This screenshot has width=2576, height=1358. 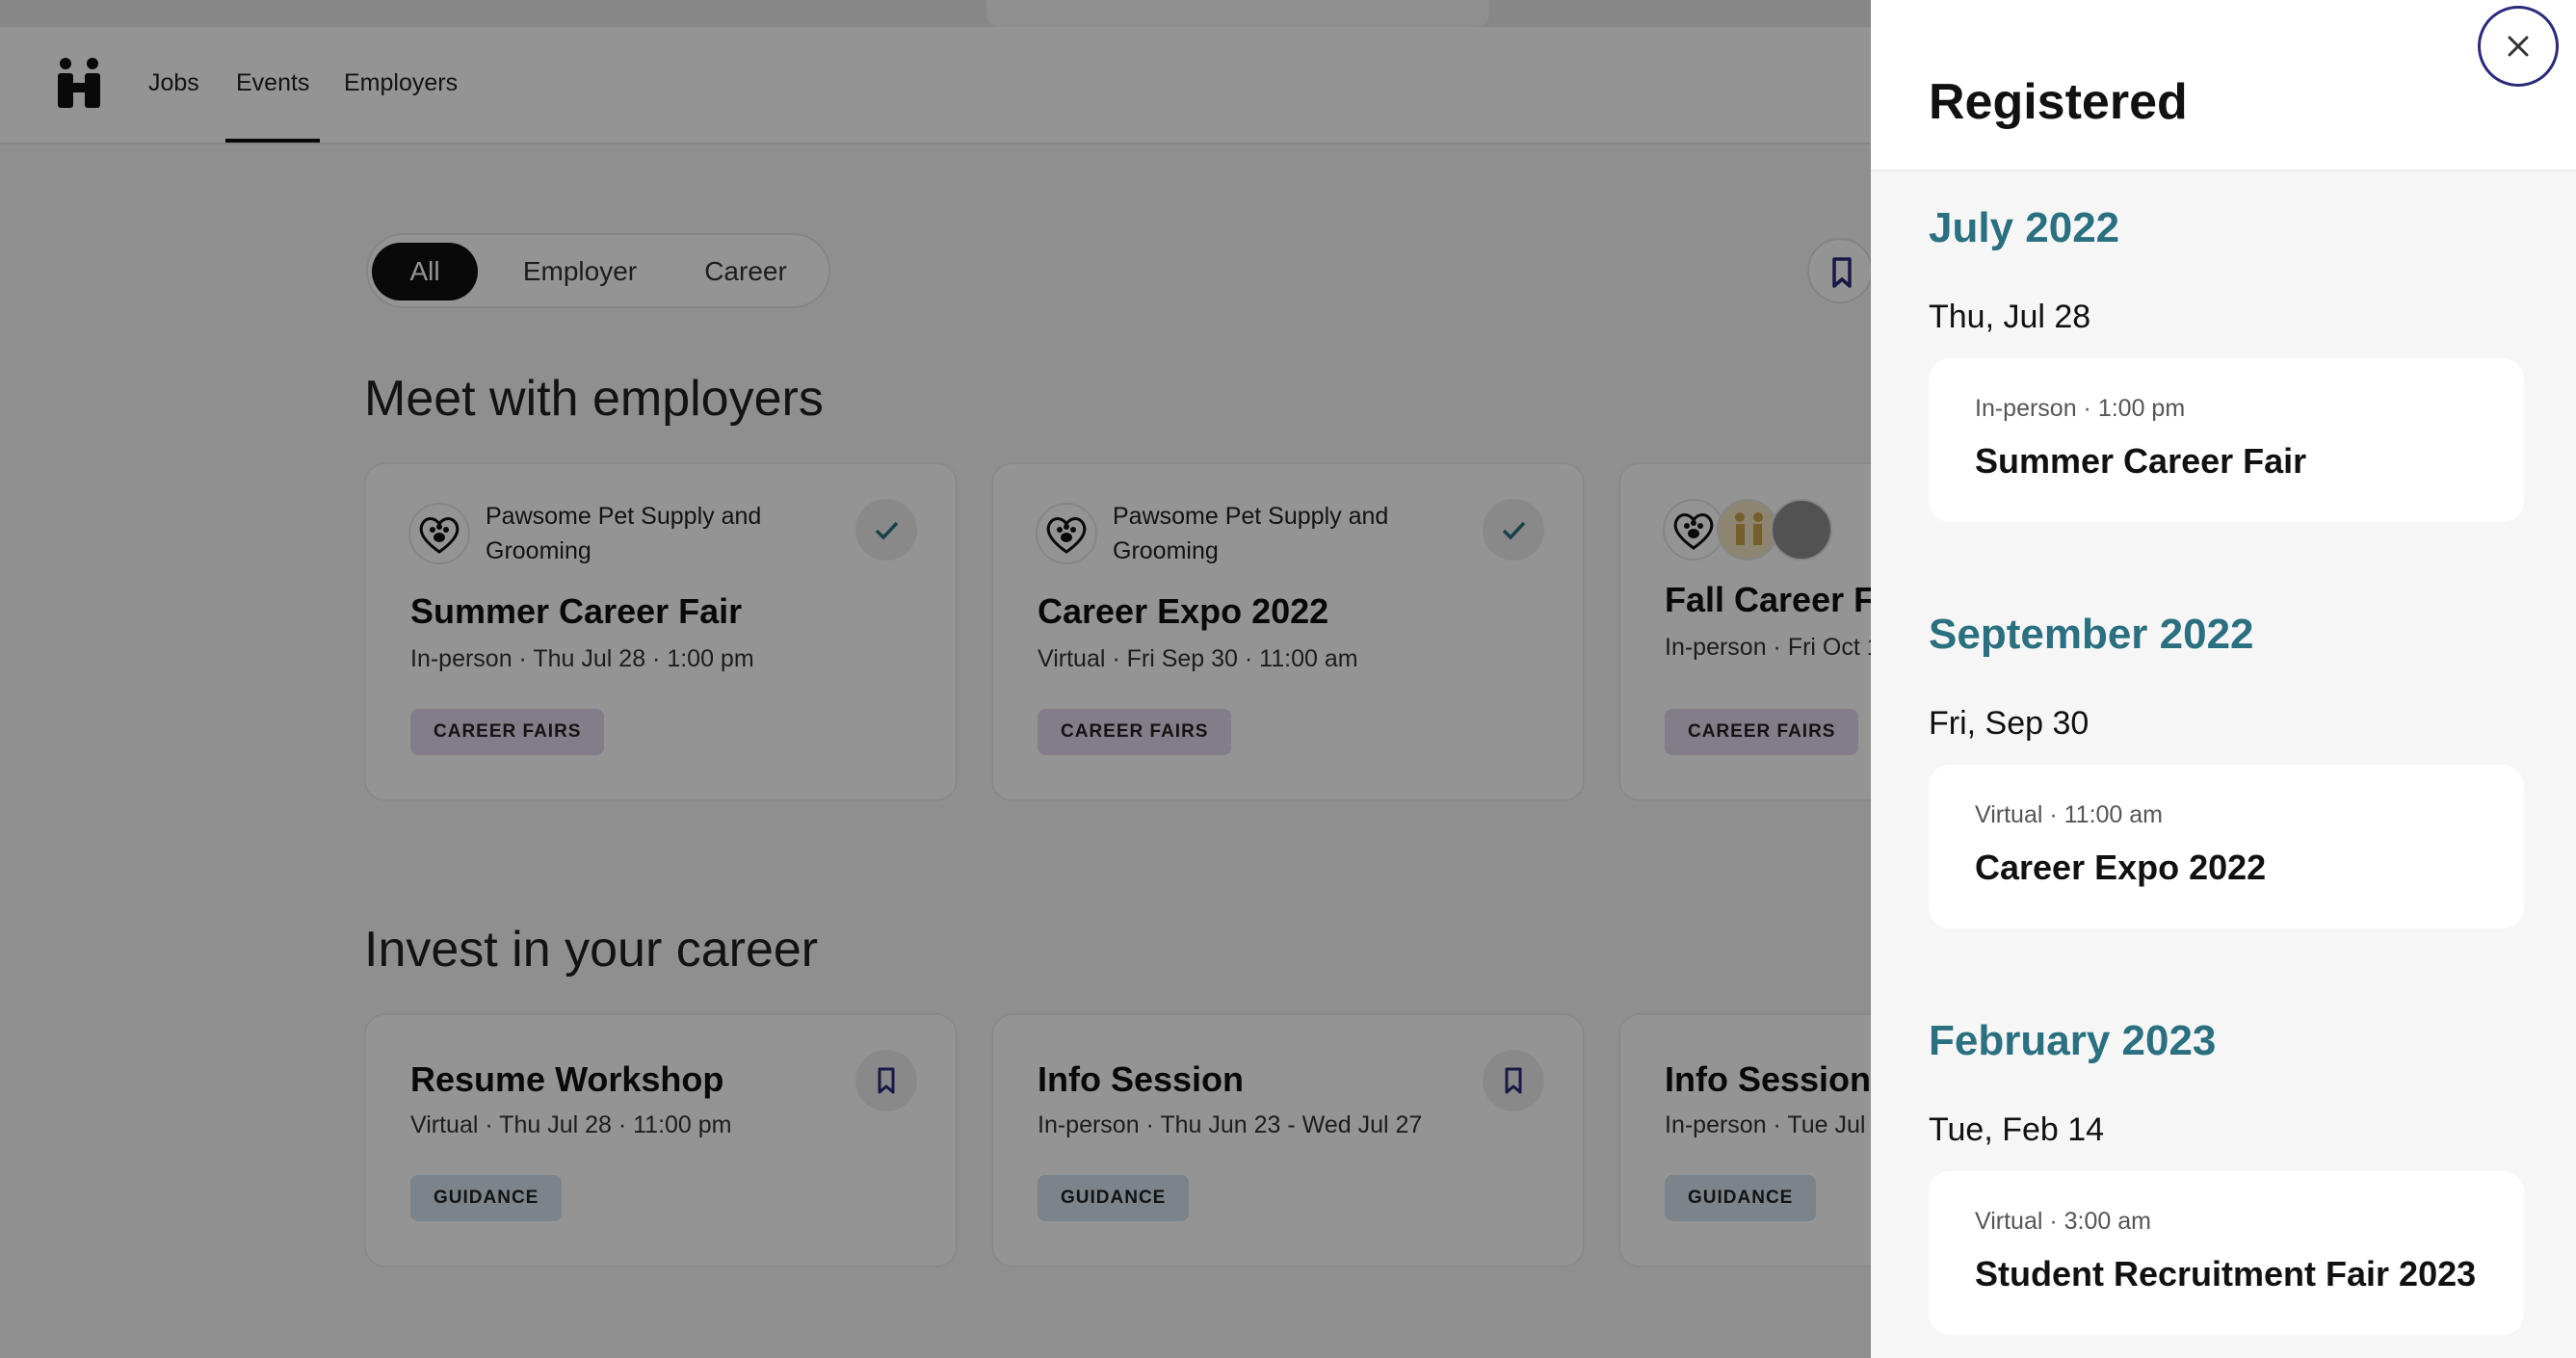 I want to click on month-heading: July 2022, so click(x=2024, y=227).